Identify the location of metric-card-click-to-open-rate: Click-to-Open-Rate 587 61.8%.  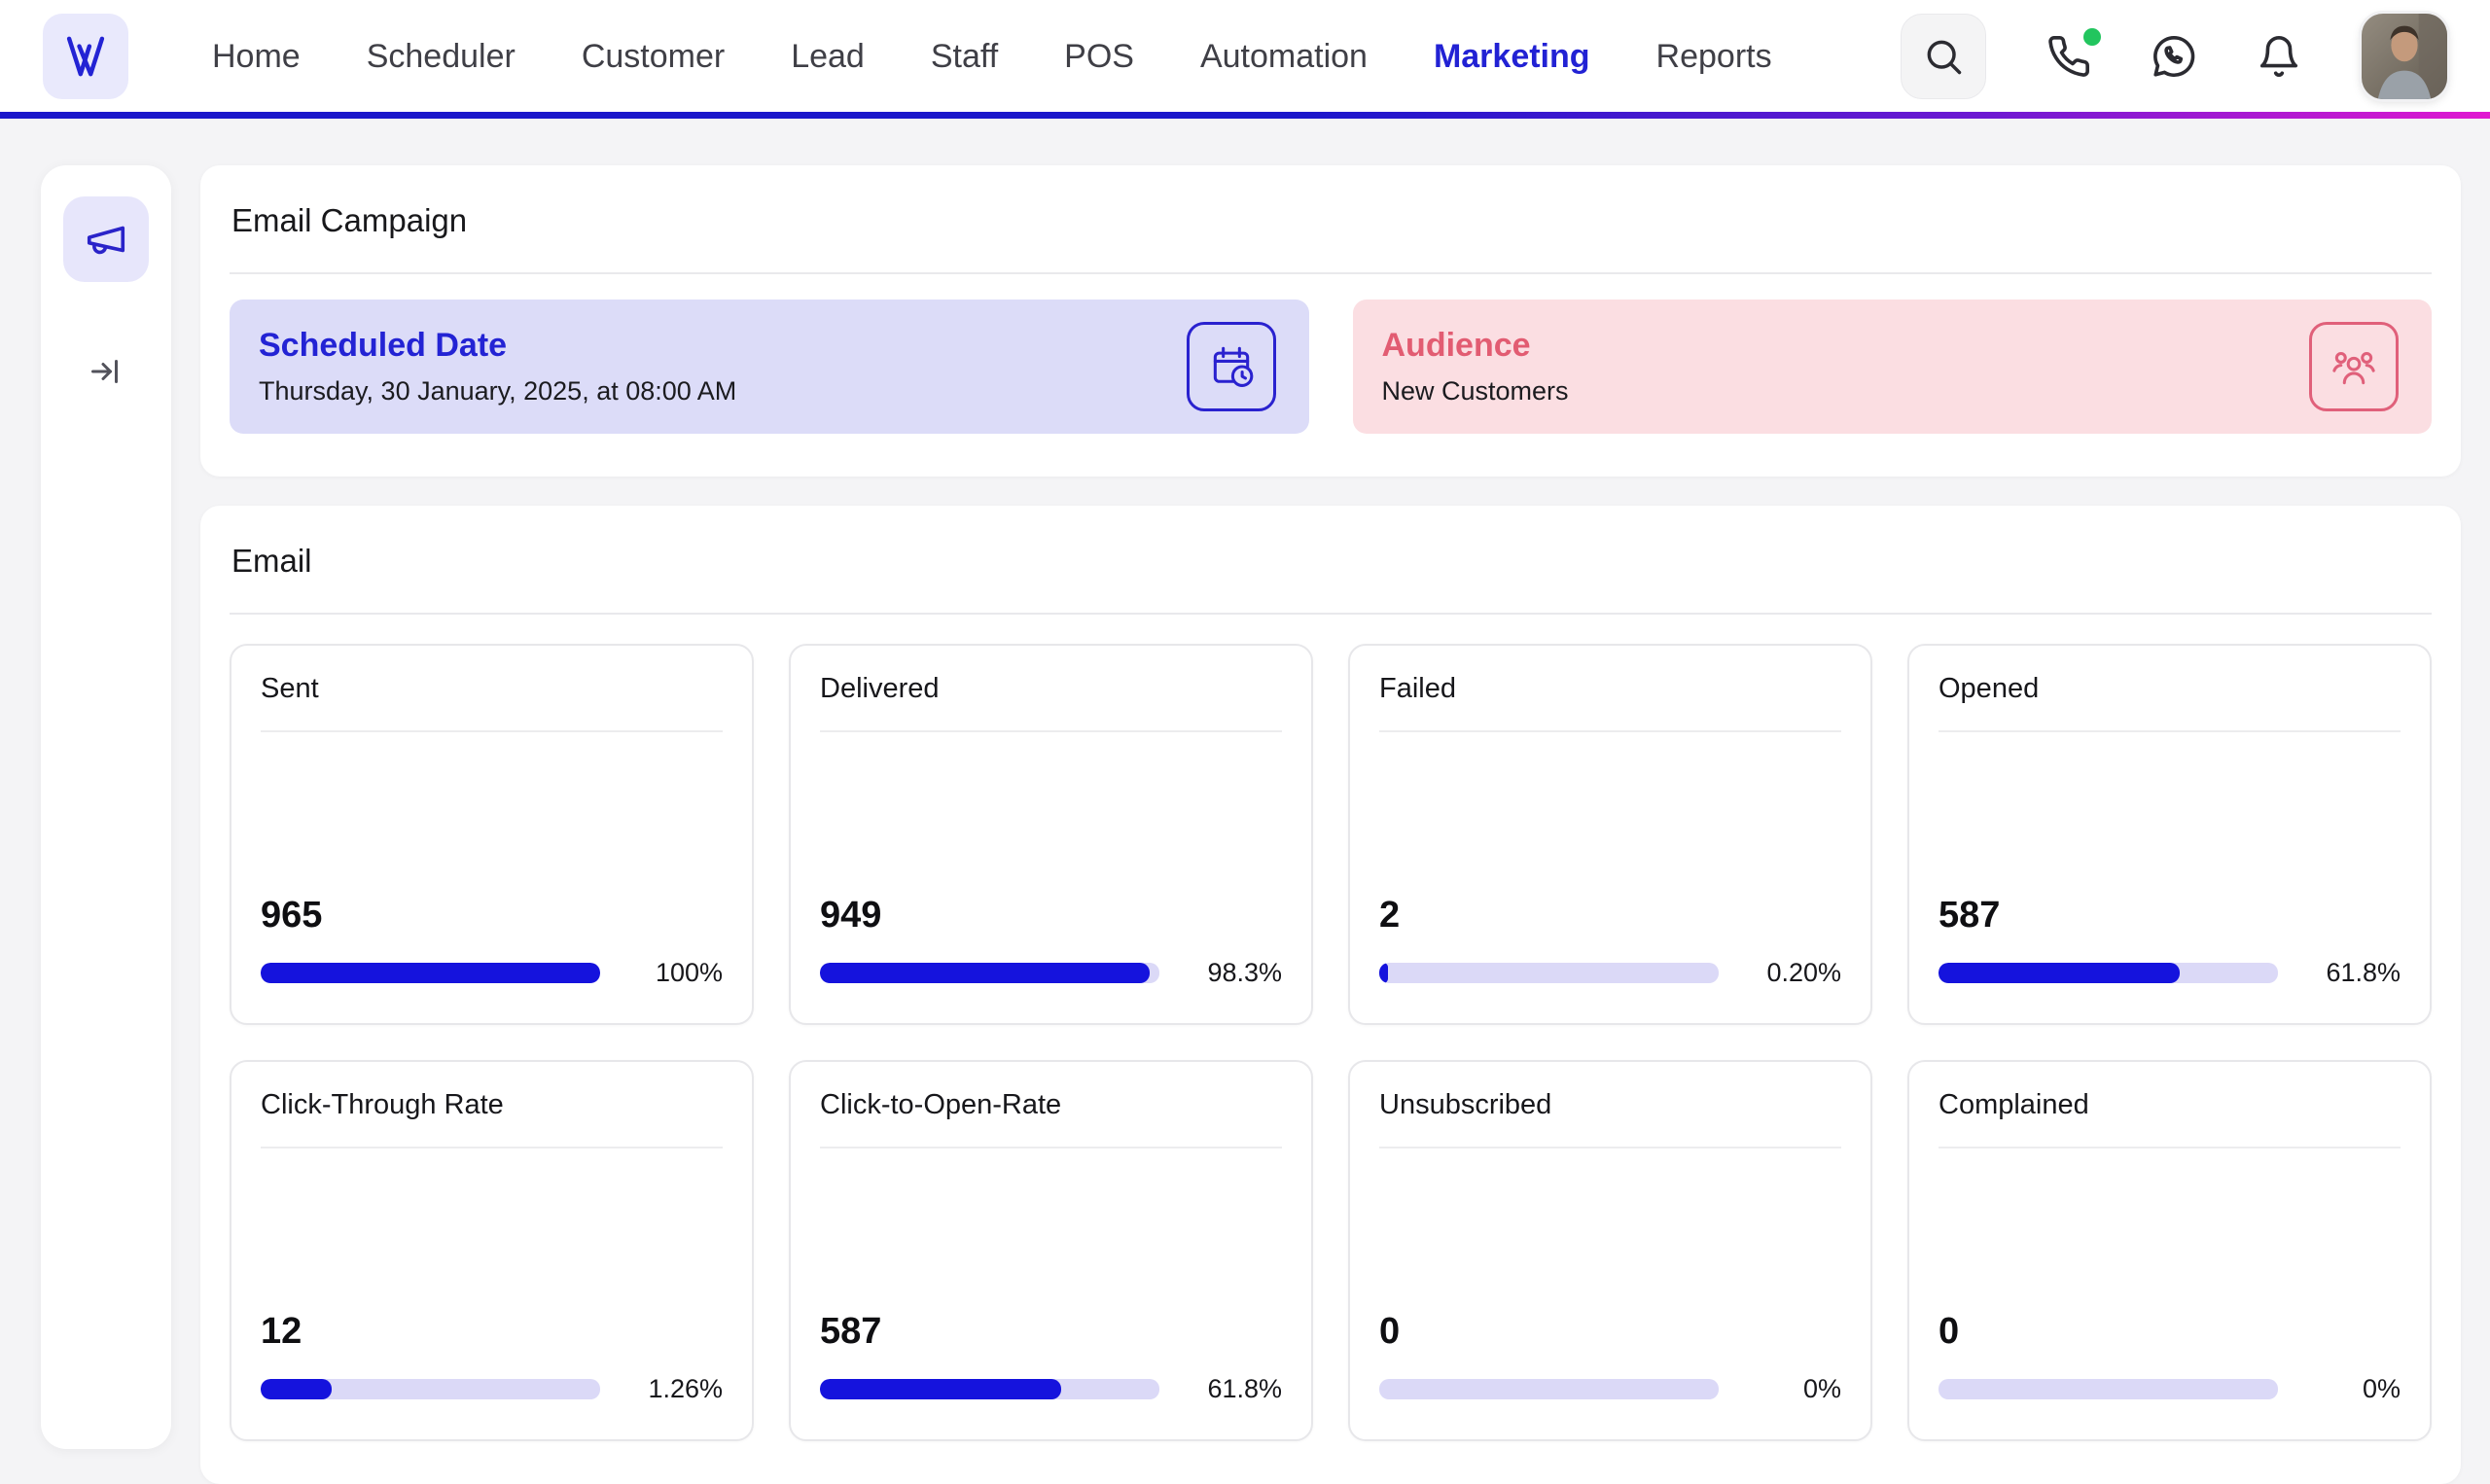
(1051, 1251).